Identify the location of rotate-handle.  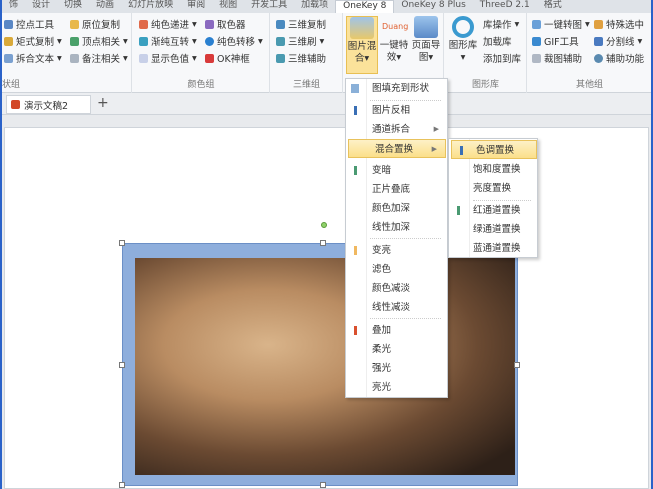
(324, 225).